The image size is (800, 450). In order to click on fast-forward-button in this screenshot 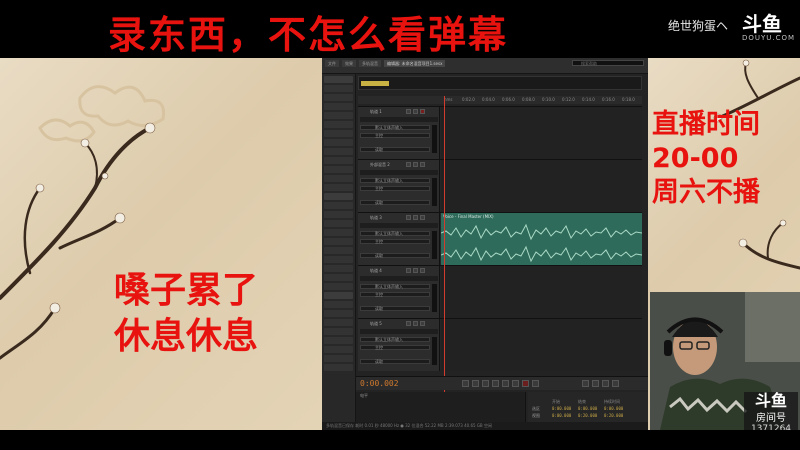, I will do `click(505, 383)`.